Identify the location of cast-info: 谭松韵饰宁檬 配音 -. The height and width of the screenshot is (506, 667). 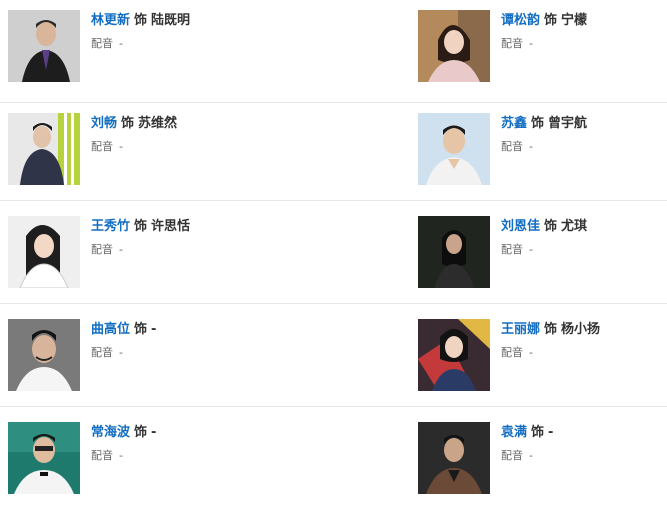
(544, 32).